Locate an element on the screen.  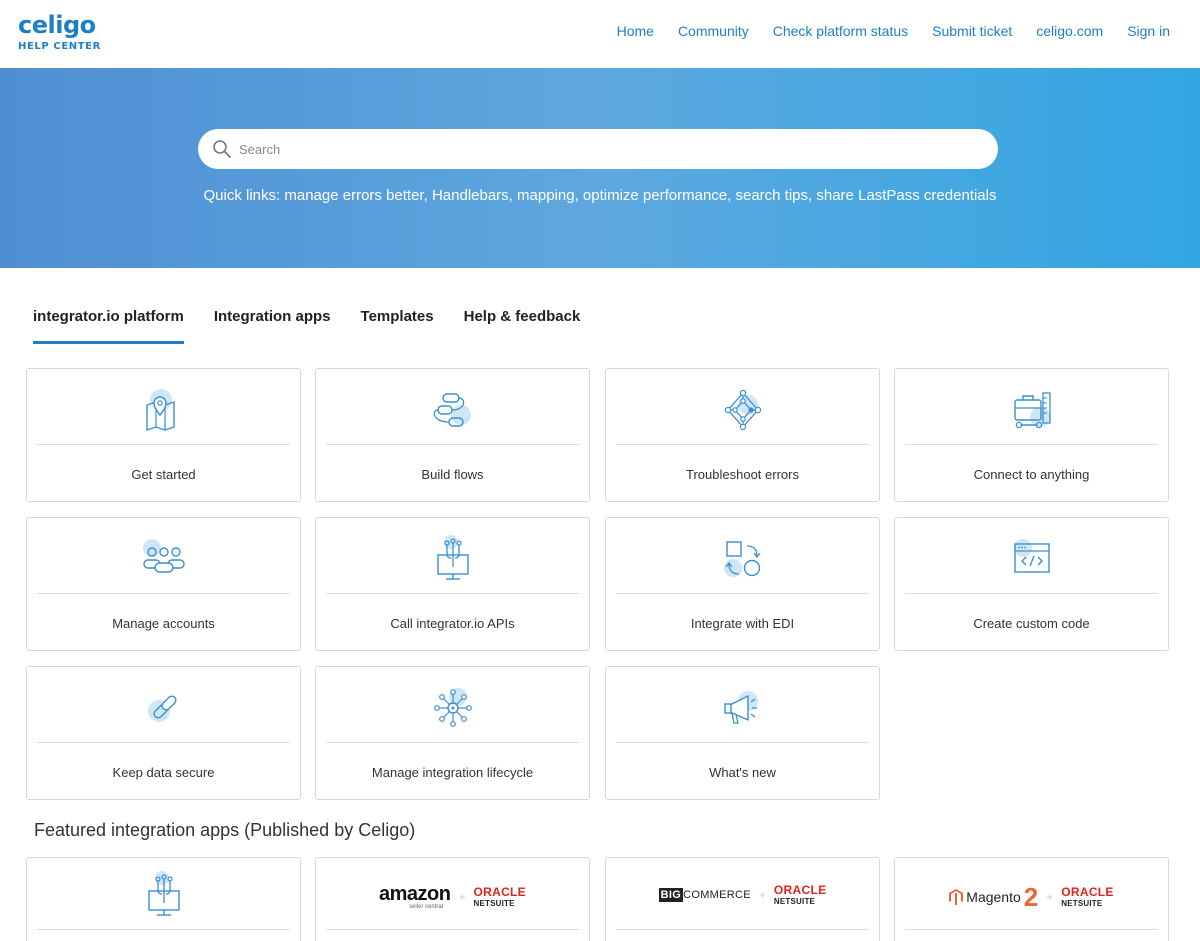
card-label: Integrate with EDI is located at coordinates (742, 623).